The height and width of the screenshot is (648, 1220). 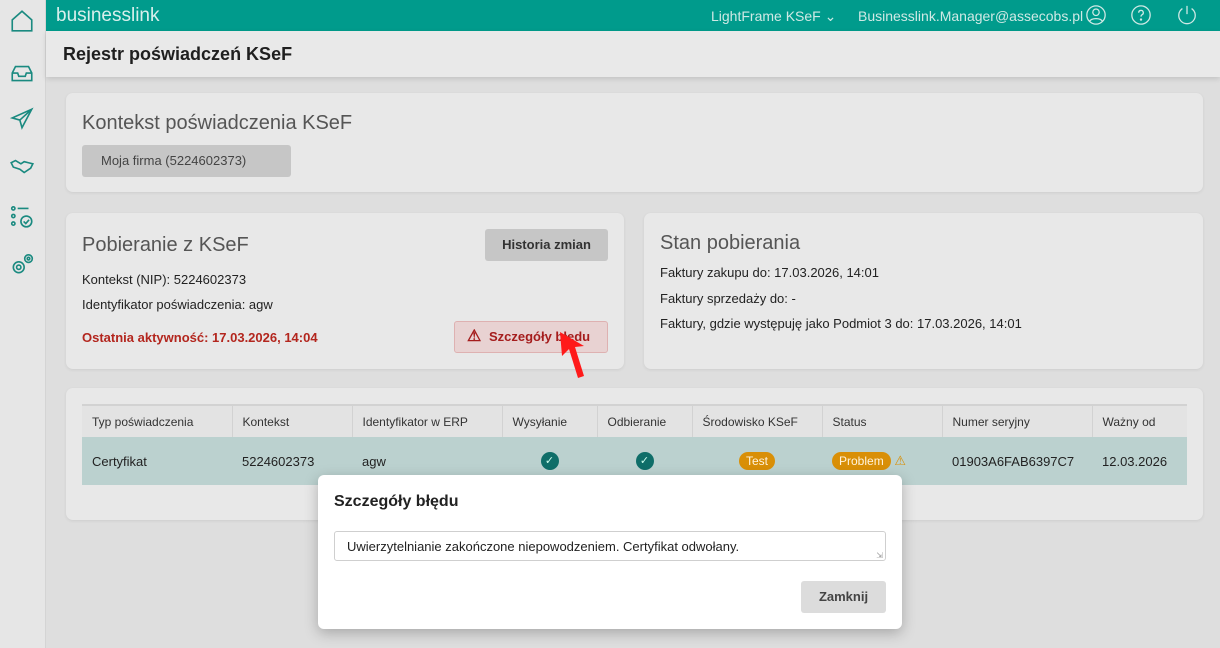 I want to click on power-icon, so click(x=1187, y=15).